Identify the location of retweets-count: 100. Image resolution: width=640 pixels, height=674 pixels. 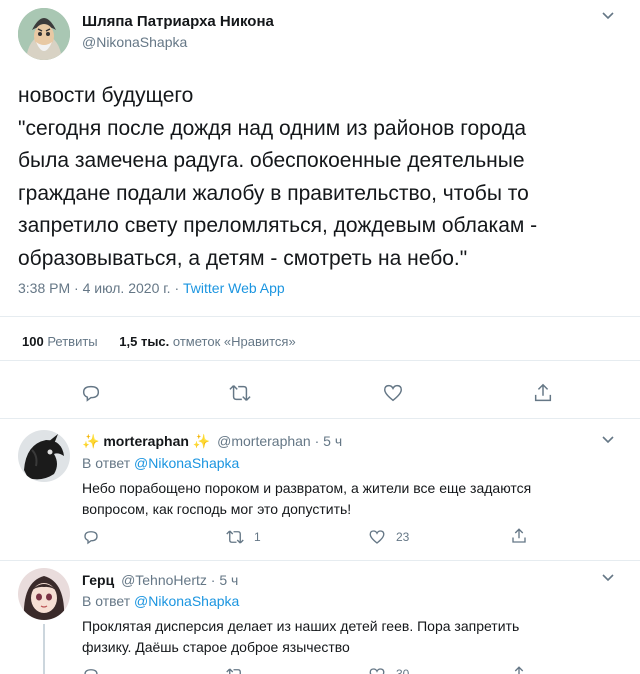
(33, 341).